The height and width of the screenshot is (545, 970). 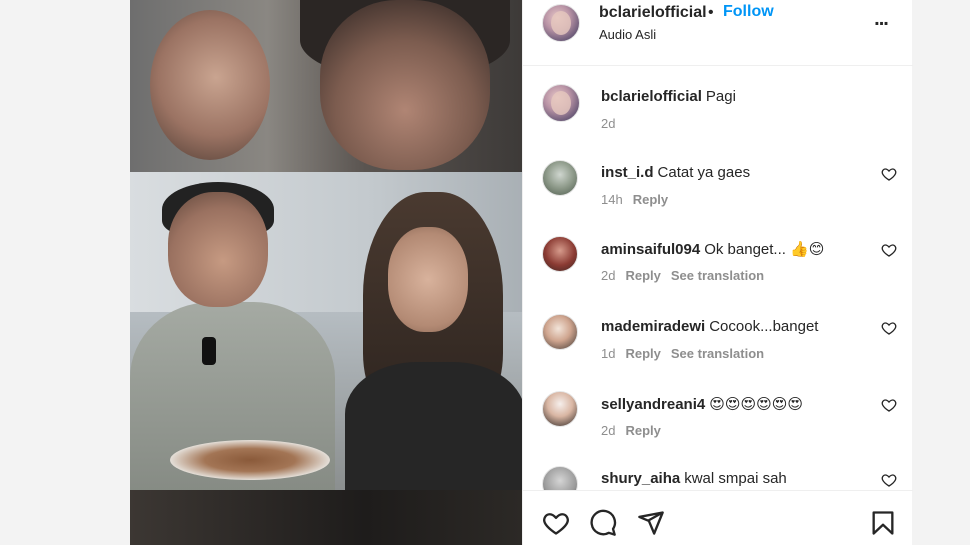 What do you see at coordinates (627, 34) in the screenshot?
I see `audio-label: Audio Asli` at bounding box center [627, 34].